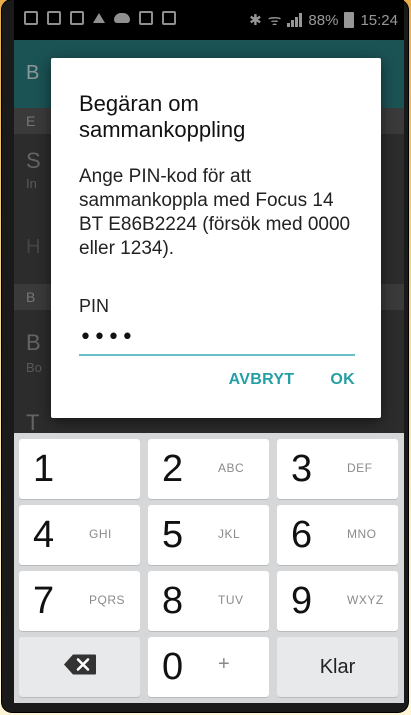  What do you see at coordinates (79, 535) in the screenshot?
I see `key-4: 4 GHI` at bounding box center [79, 535].